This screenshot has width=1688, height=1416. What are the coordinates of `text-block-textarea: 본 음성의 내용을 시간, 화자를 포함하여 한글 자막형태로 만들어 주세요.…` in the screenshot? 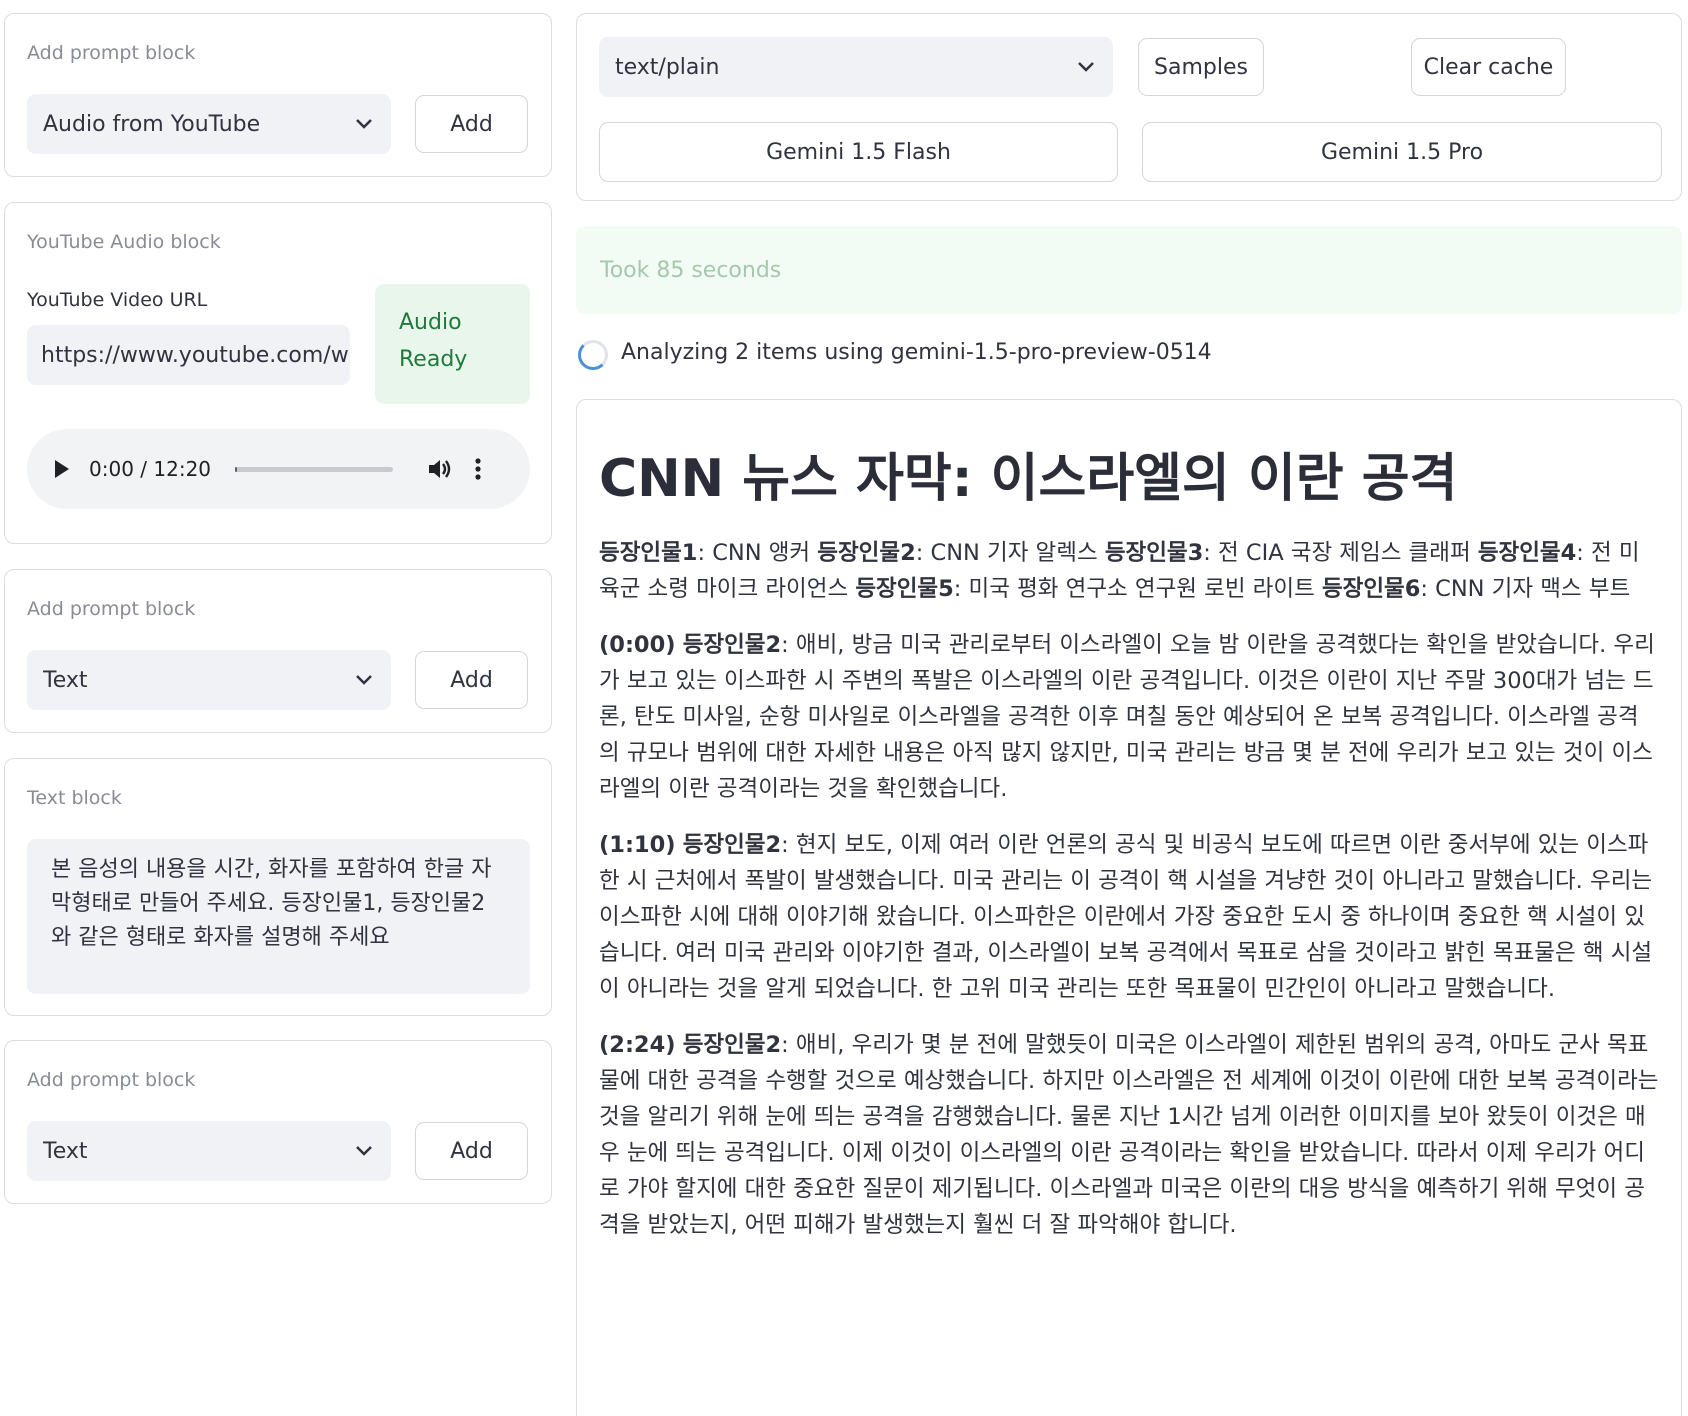 It's located at (278, 916).